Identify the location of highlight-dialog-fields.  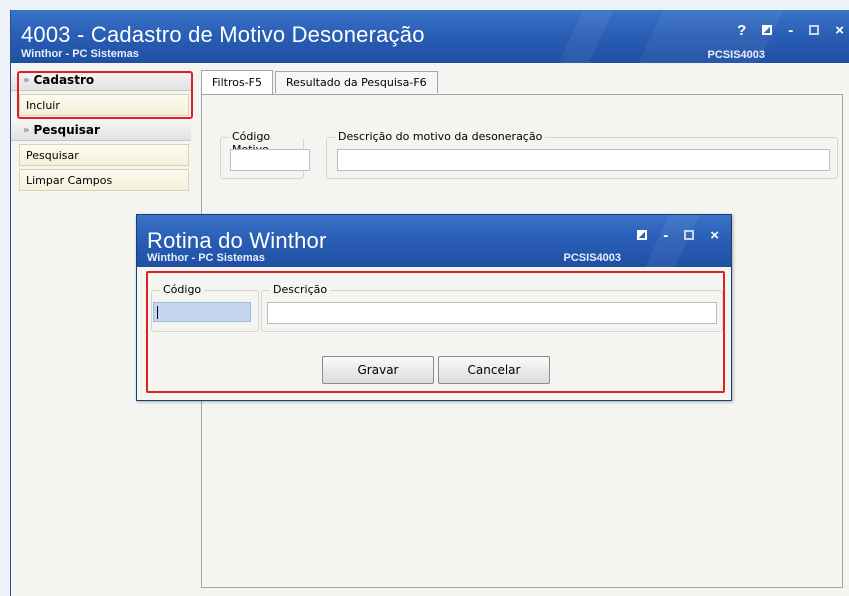
(435, 332).